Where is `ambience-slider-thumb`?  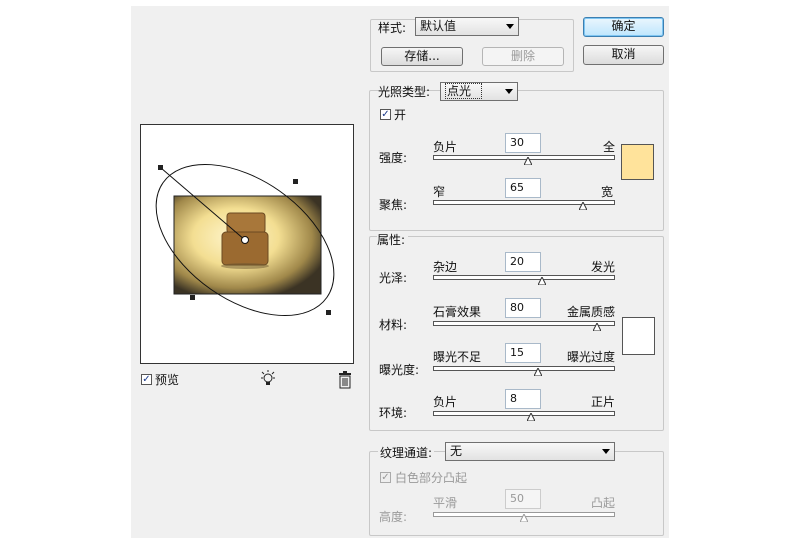 ambience-slider-thumb is located at coordinates (531, 417).